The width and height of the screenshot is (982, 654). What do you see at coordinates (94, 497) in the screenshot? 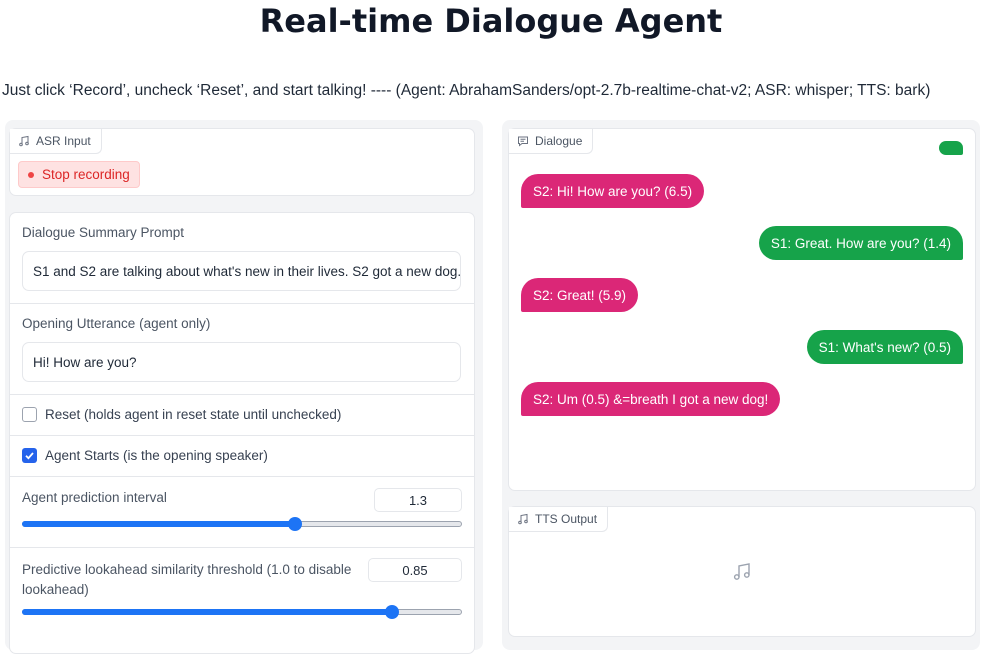
I see `interval-label: Agent prediction interval` at bounding box center [94, 497].